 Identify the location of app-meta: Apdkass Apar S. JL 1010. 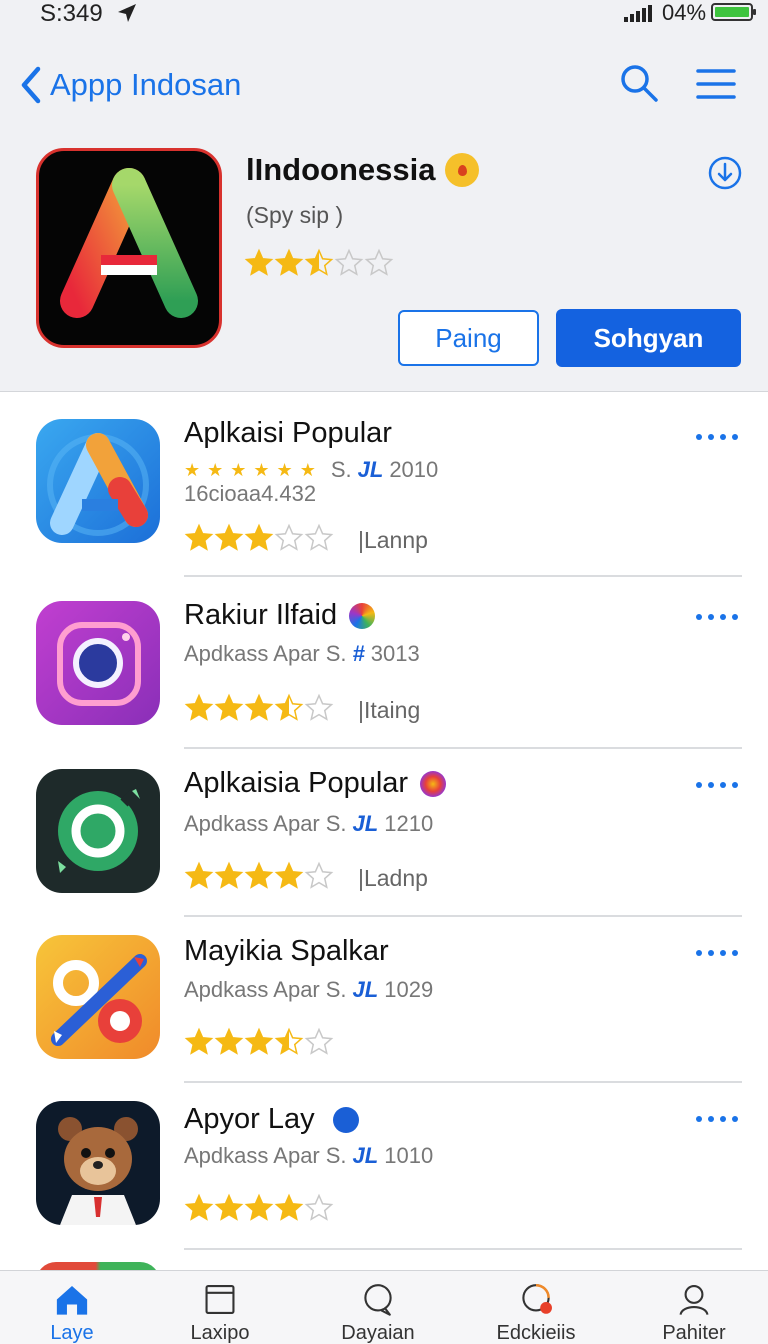
(309, 1155).